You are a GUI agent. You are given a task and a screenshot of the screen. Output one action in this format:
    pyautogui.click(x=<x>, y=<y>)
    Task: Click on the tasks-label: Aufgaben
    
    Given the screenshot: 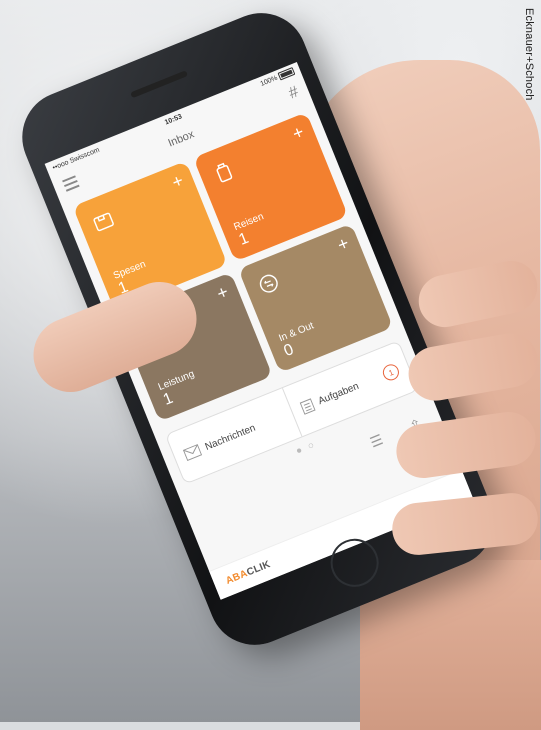 What is the action you would take?
    pyautogui.click(x=338, y=393)
    